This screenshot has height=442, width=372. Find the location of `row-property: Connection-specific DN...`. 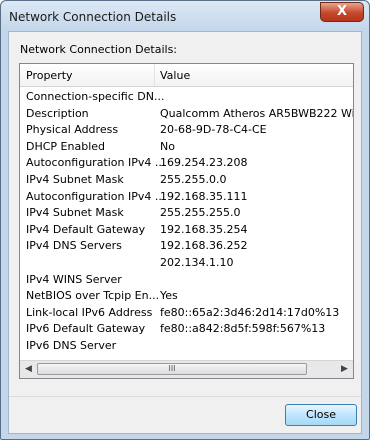

row-property: Connection-specific DN... is located at coordinates (95, 96).